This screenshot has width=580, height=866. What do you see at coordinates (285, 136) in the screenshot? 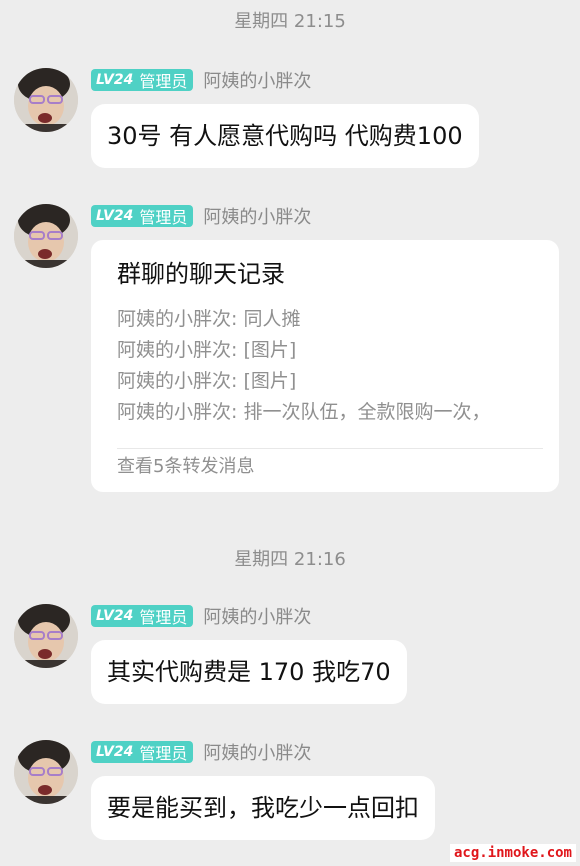
I see `message-bubble: 30号 有人愿意代购吗 代购费100` at bounding box center [285, 136].